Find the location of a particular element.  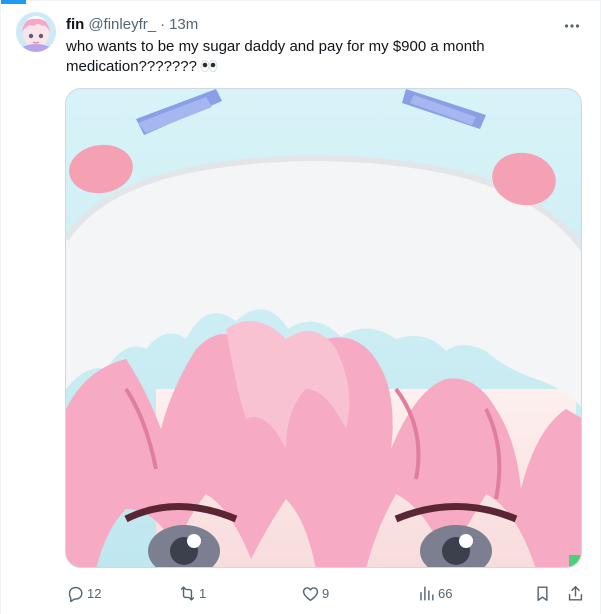

more-options-button is located at coordinates (572, 26).